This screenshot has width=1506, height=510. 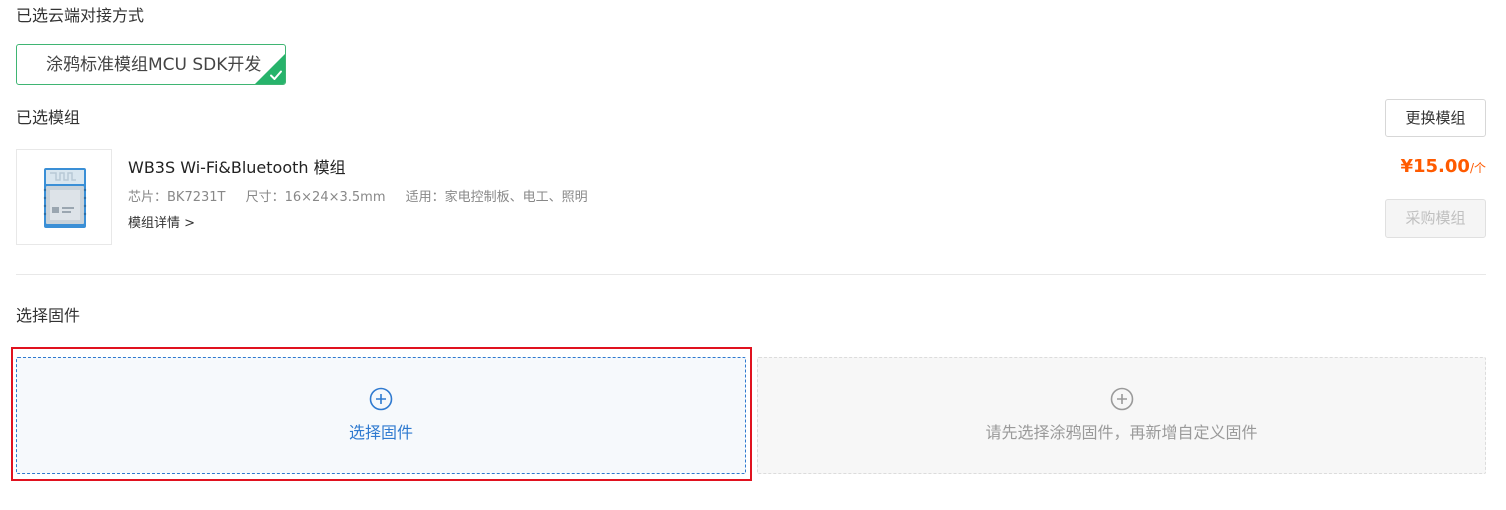 I want to click on firmware-section-title: 选择固件, so click(x=48, y=315).